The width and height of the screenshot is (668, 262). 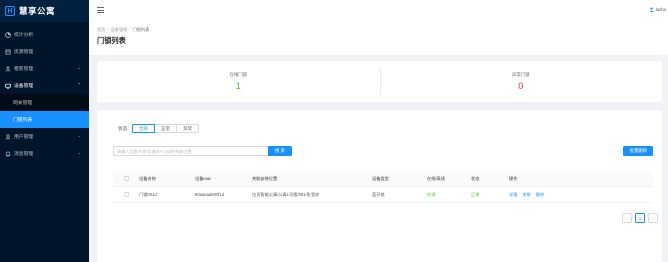 What do you see at coordinates (123, 128) in the screenshot?
I see `status-filter-label: 状态:` at bounding box center [123, 128].